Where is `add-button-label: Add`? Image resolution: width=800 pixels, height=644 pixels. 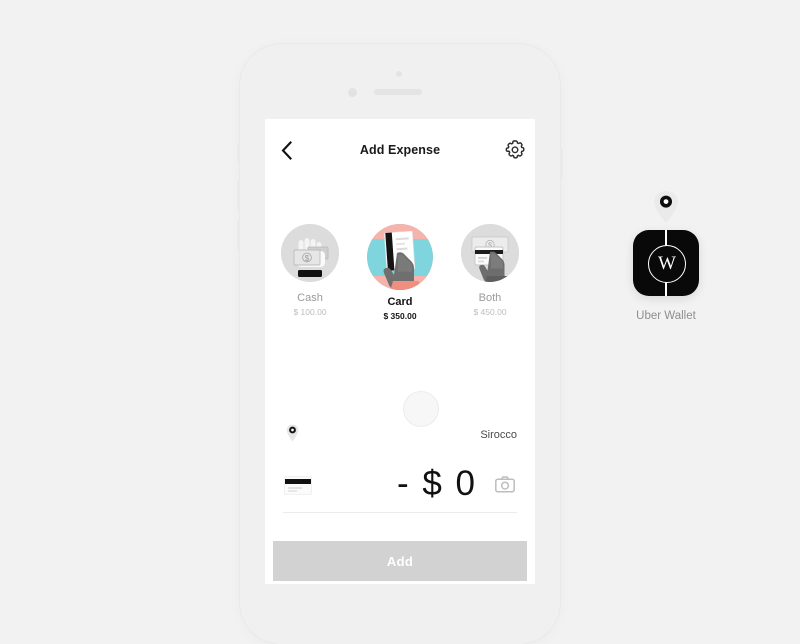 add-button-label: Add is located at coordinates (400, 561).